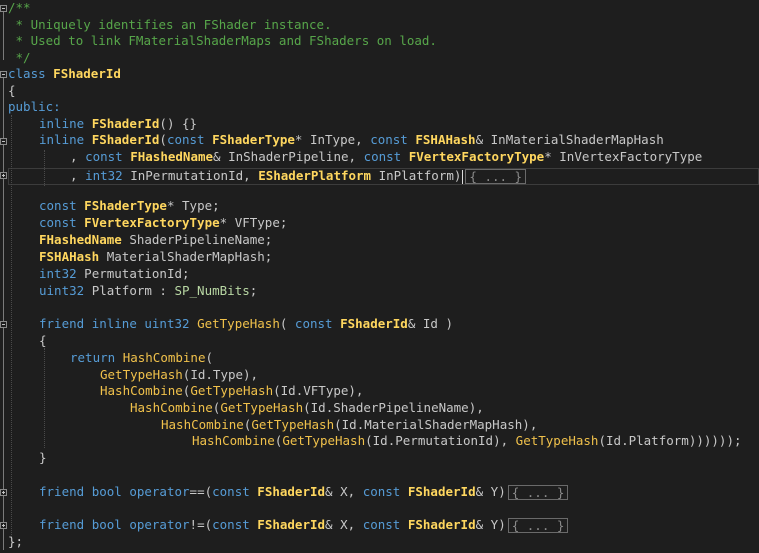  I want to click on access-specifier: public:, so click(34, 106).